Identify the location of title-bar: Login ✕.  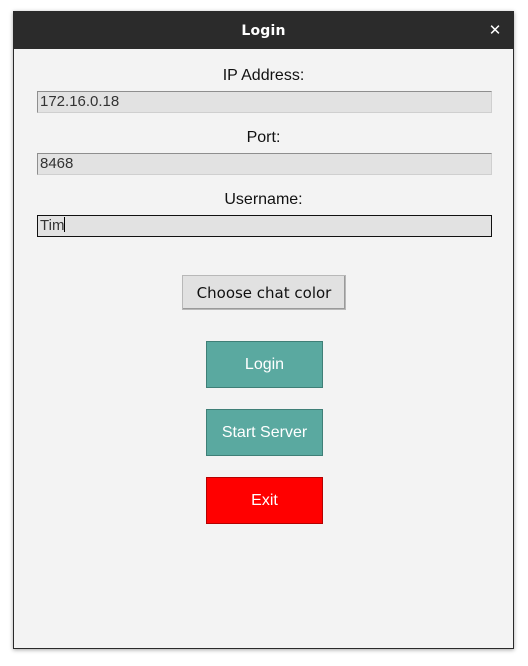
(263, 30).